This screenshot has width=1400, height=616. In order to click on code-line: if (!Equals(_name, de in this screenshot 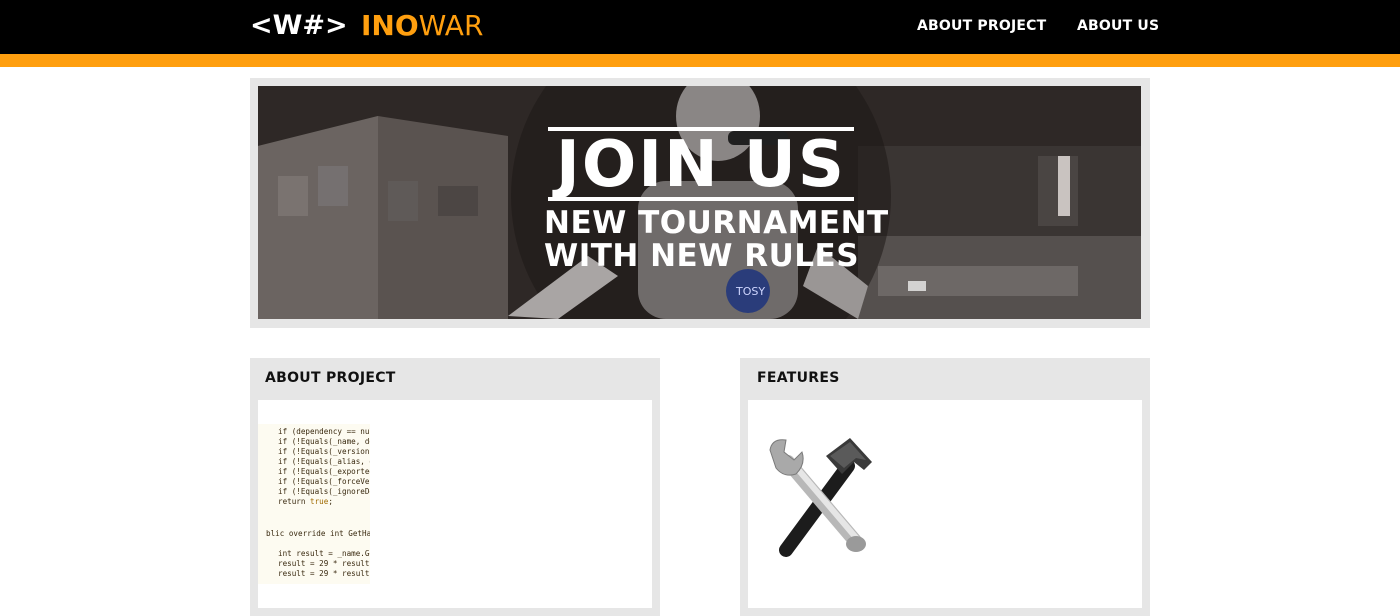, I will do `click(324, 441)`.